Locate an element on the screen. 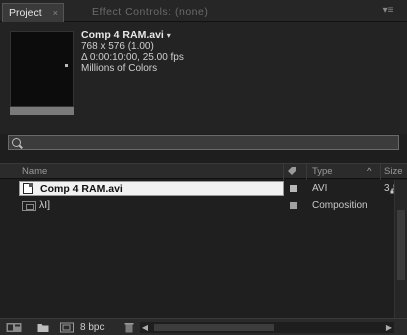 The image size is (407, 335). vertical-scroll-thumb is located at coordinates (401, 245).